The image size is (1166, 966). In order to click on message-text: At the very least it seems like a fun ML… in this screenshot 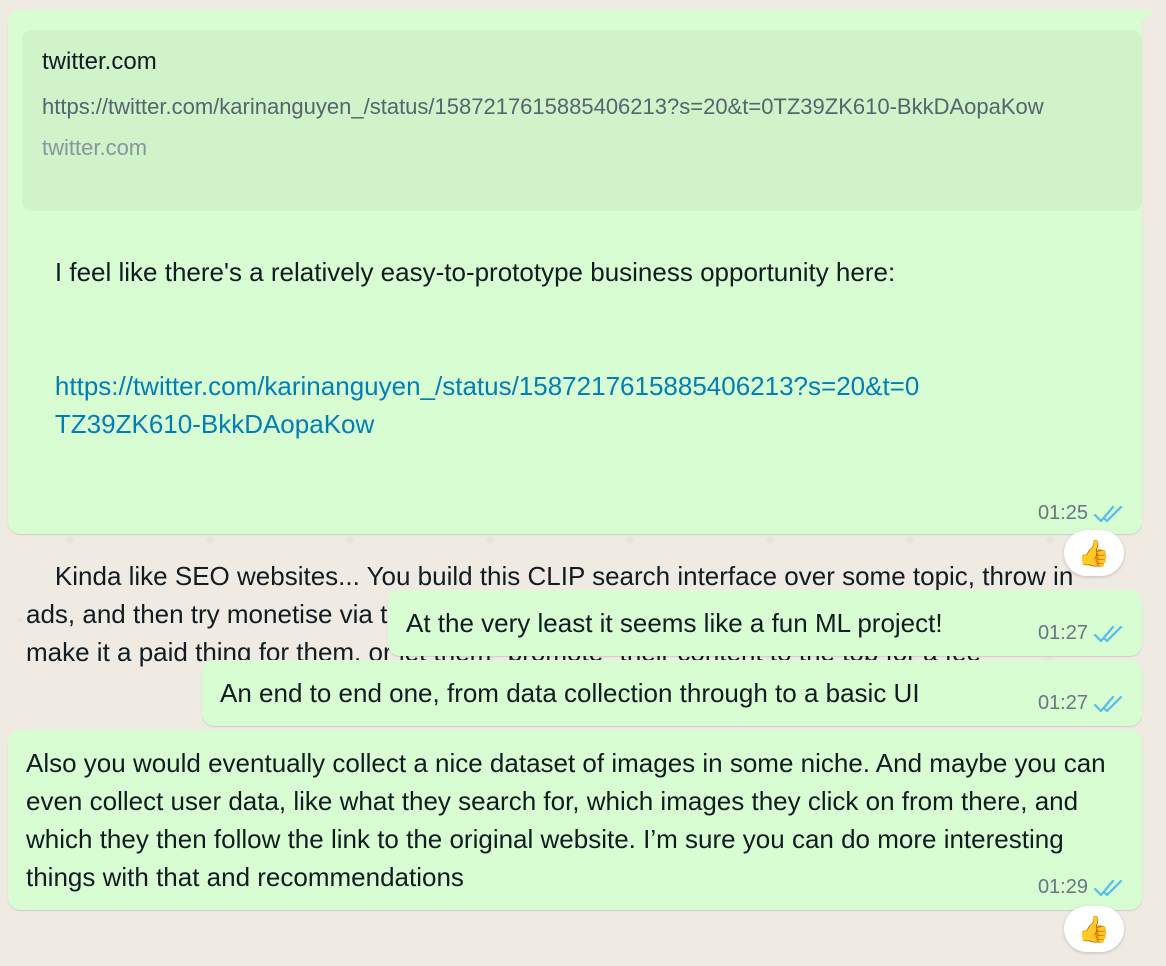, I will do `click(674, 623)`.